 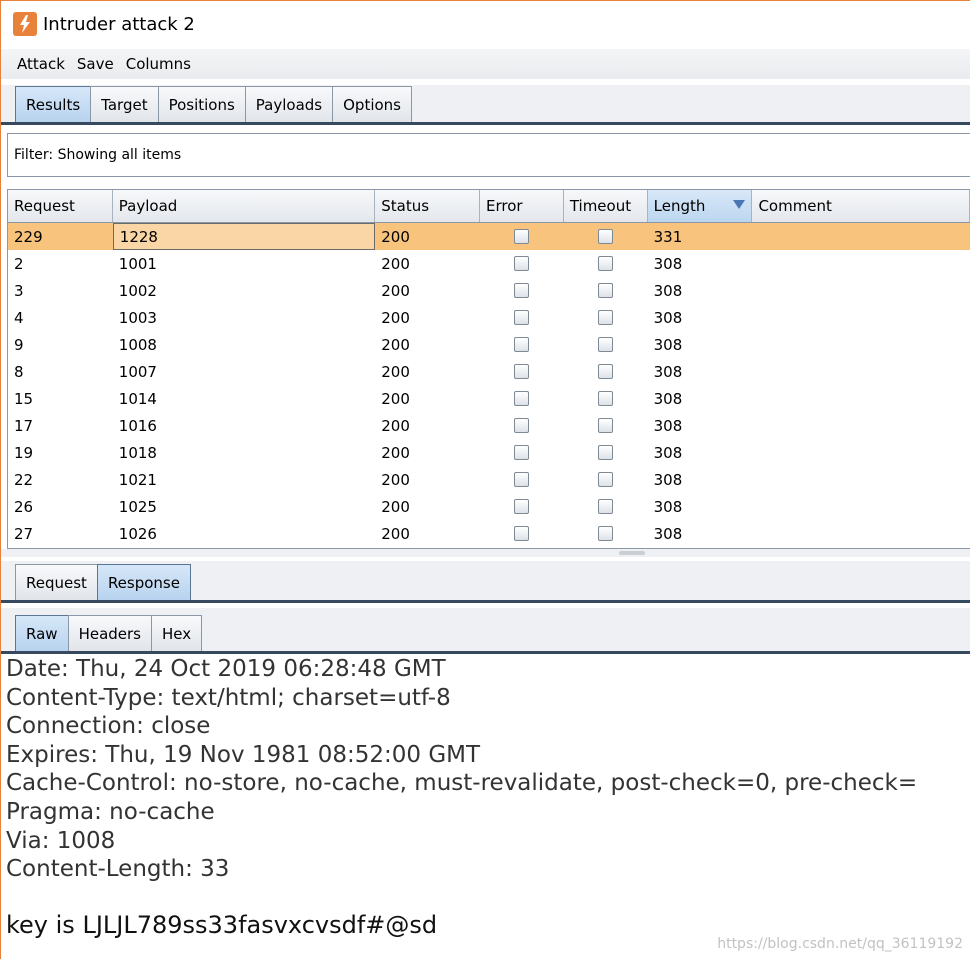 I want to click on title-bar: Intruder attack 2, so click(x=485, y=24).